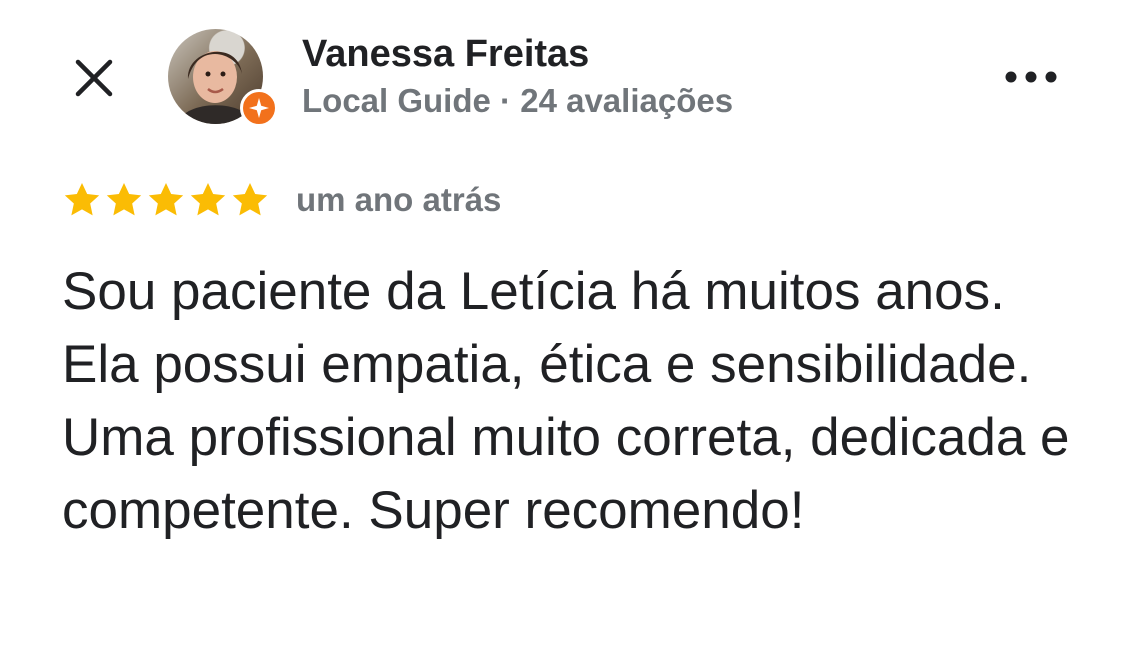 The image size is (1125, 671). Describe the element at coordinates (399, 199) in the screenshot. I see `review-date: um ano atrás` at that location.